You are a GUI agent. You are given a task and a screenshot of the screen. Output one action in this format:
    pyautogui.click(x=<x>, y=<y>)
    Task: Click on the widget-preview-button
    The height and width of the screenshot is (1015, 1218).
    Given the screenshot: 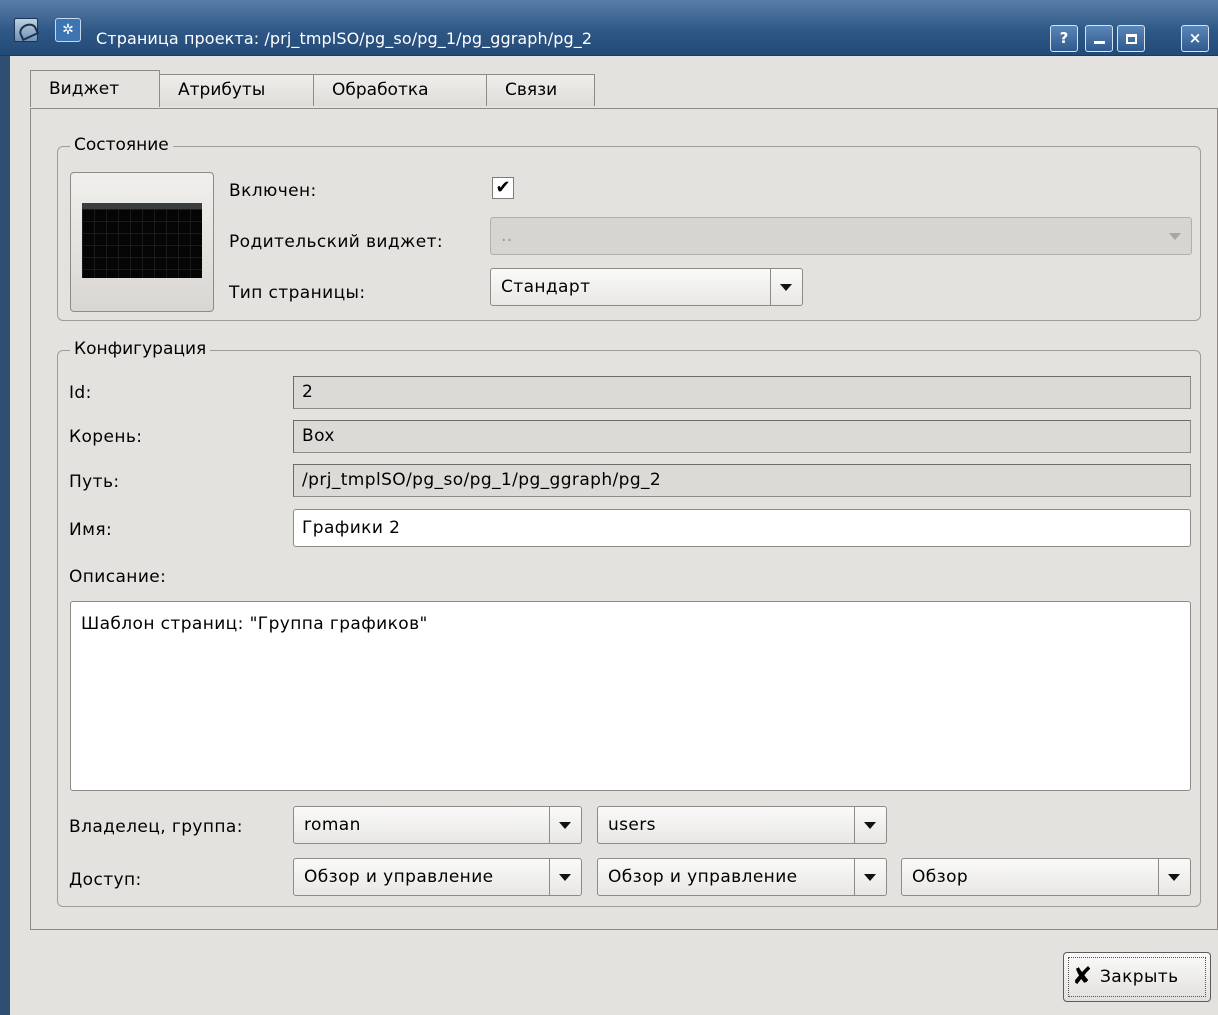 What is the action you would take?
    pyautogui.click(x=142, y=242)
    